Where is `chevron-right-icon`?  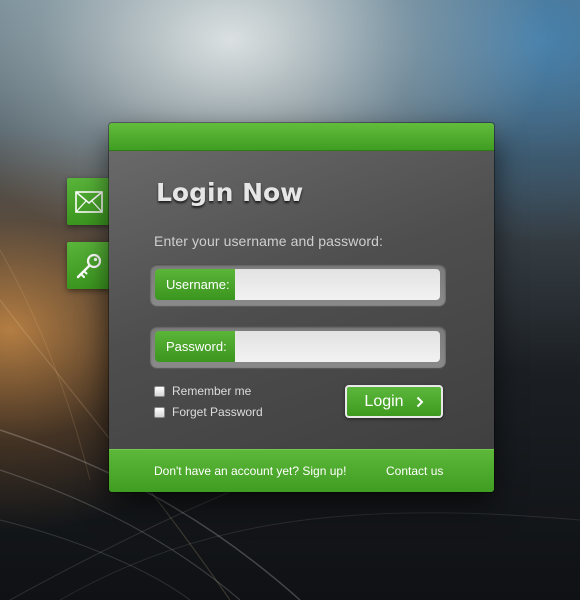
chevron-right-icon is located at coordinates (420, 402).